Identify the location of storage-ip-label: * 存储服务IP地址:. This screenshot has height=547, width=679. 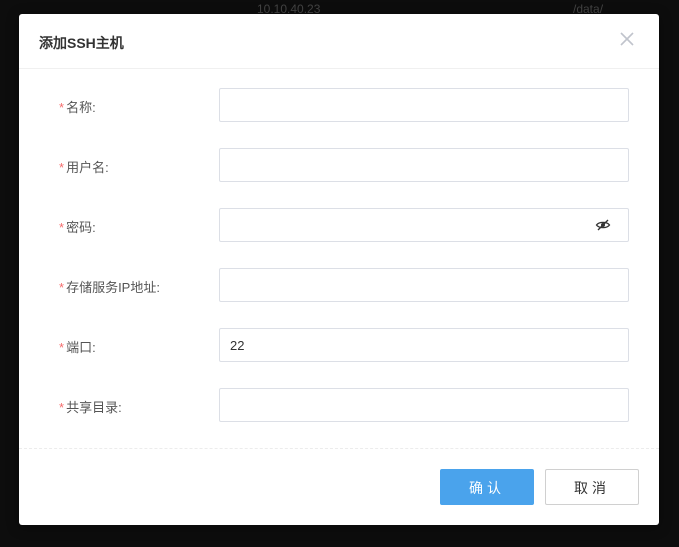
(109, 287).